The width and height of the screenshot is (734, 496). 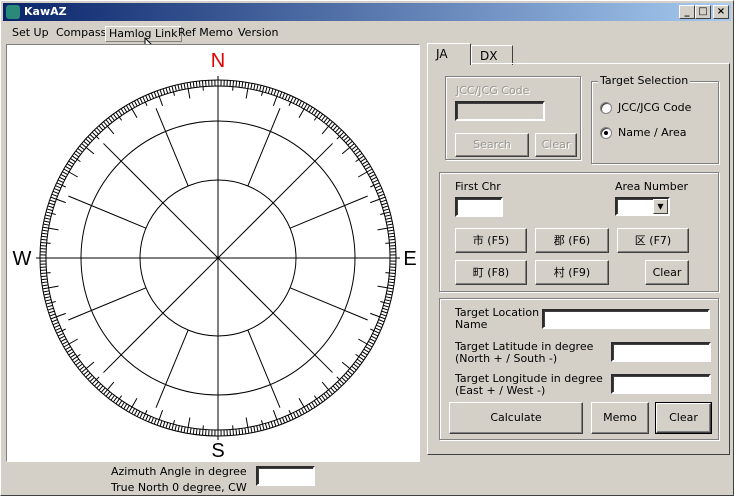 What do you see at coordinates (217, 450) in the screenshot?
I see `south-label: S` at bounding box center [217, 450].